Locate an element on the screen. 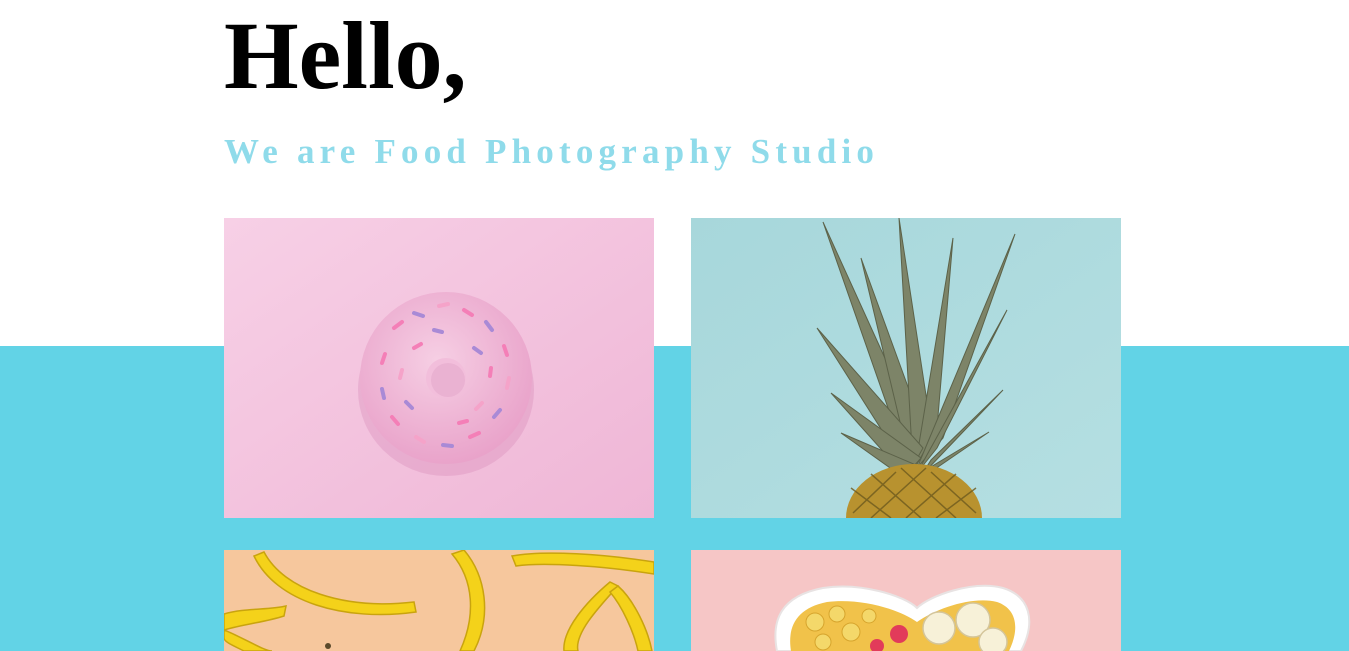 The width and height of the screenshot is (1349, 651). hero-subheading: We are Food Photography Studio is located at coordinates (552, 151).